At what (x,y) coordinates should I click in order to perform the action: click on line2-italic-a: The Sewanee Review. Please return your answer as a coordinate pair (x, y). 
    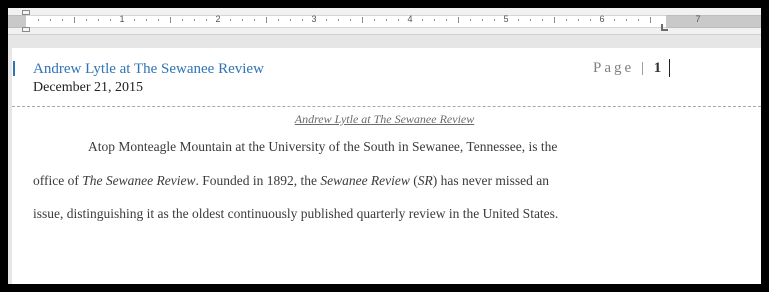
    Looking at the image, I should click on (139, 180).